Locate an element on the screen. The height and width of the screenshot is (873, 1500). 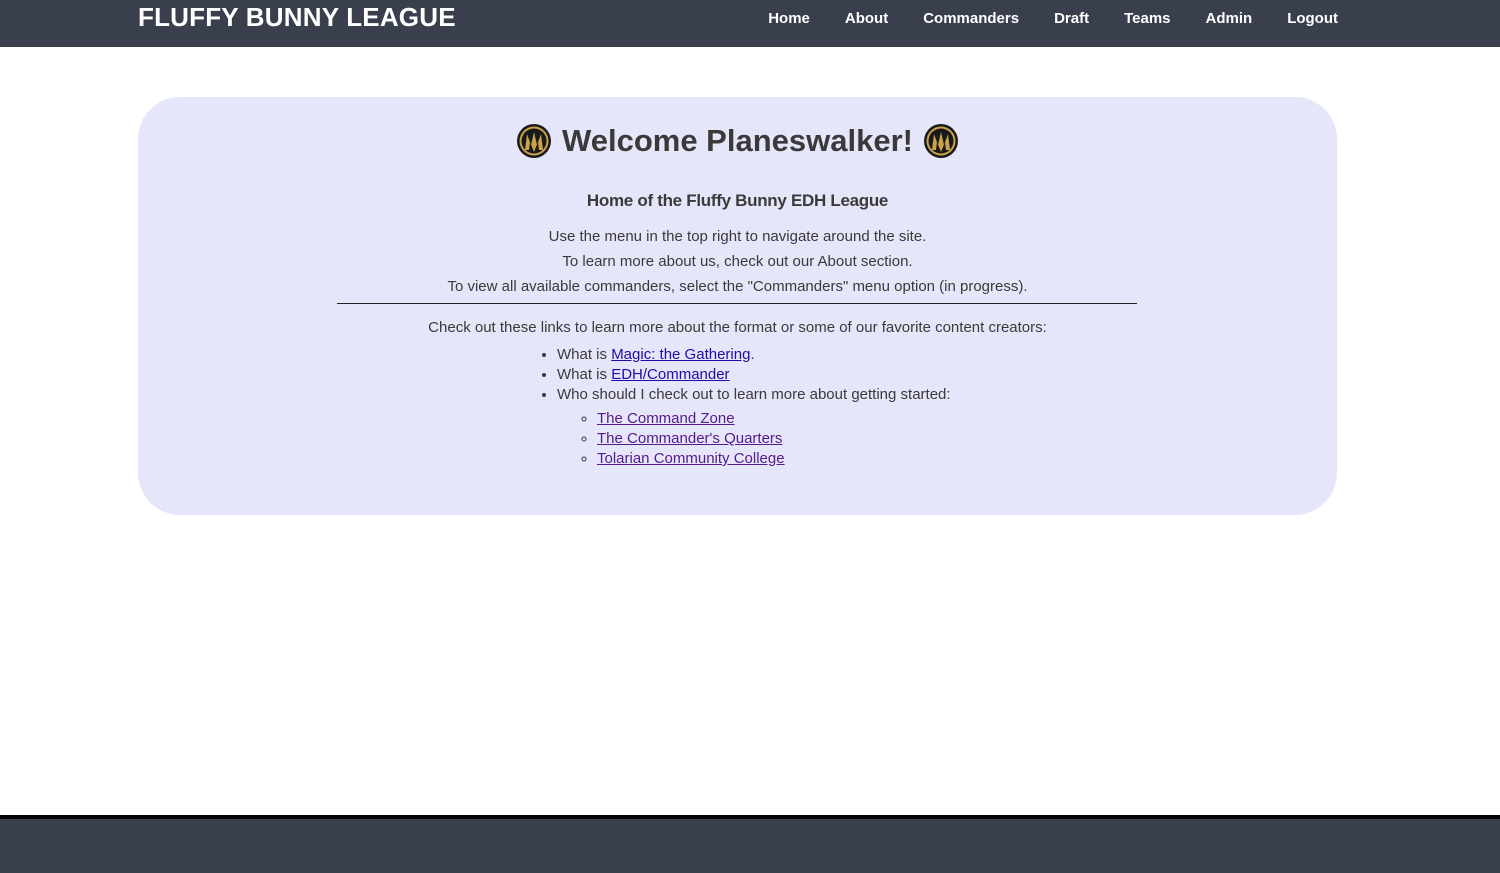
list-item: Tolarian Community College is located at coordinates (774, 460).